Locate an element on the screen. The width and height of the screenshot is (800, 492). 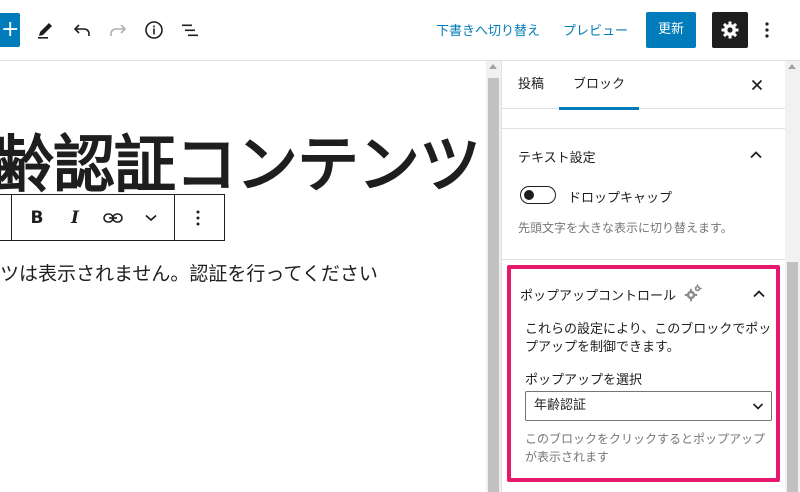
more-formatting-button is located at coordinates (151, 218).